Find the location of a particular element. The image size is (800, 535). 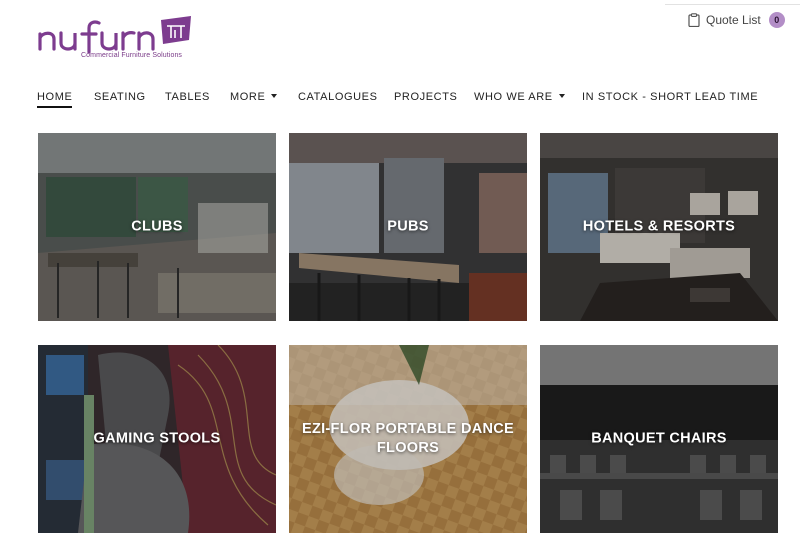

tile-label: GAMING STOOLS is located at coordinates (157, 438).